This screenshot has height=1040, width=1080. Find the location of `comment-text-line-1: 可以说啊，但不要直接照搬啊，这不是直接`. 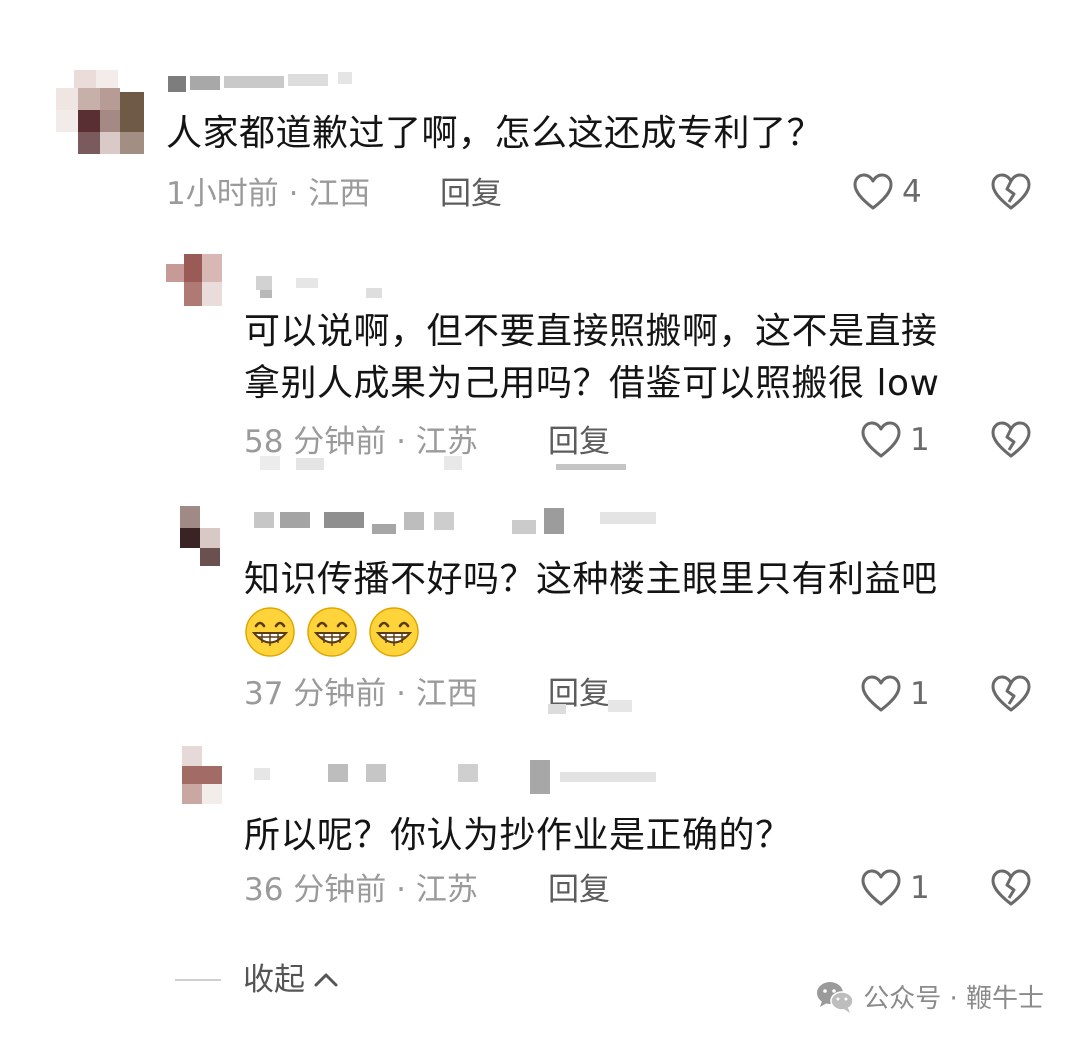

comment-text-line-1: 可以说啊，但不要直接照搬啊，这不是直接 is located at coordinates (591, 331).